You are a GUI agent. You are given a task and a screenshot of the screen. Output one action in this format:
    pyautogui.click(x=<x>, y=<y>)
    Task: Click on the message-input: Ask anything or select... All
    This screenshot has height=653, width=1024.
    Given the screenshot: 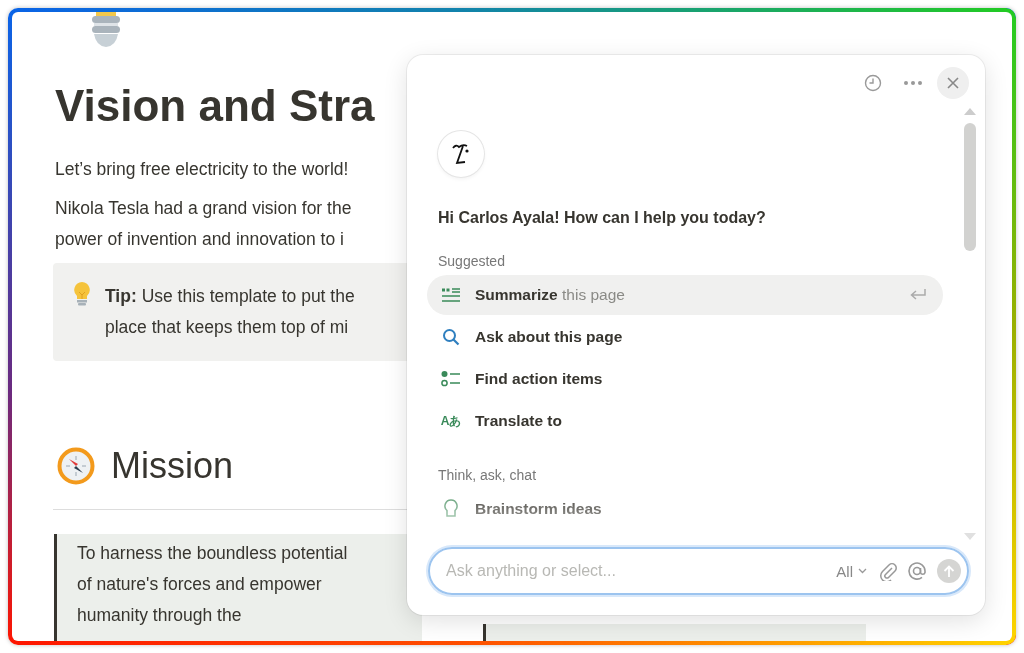 What is the action you would take?
    pyautogui.click(x=698, y=571)
    